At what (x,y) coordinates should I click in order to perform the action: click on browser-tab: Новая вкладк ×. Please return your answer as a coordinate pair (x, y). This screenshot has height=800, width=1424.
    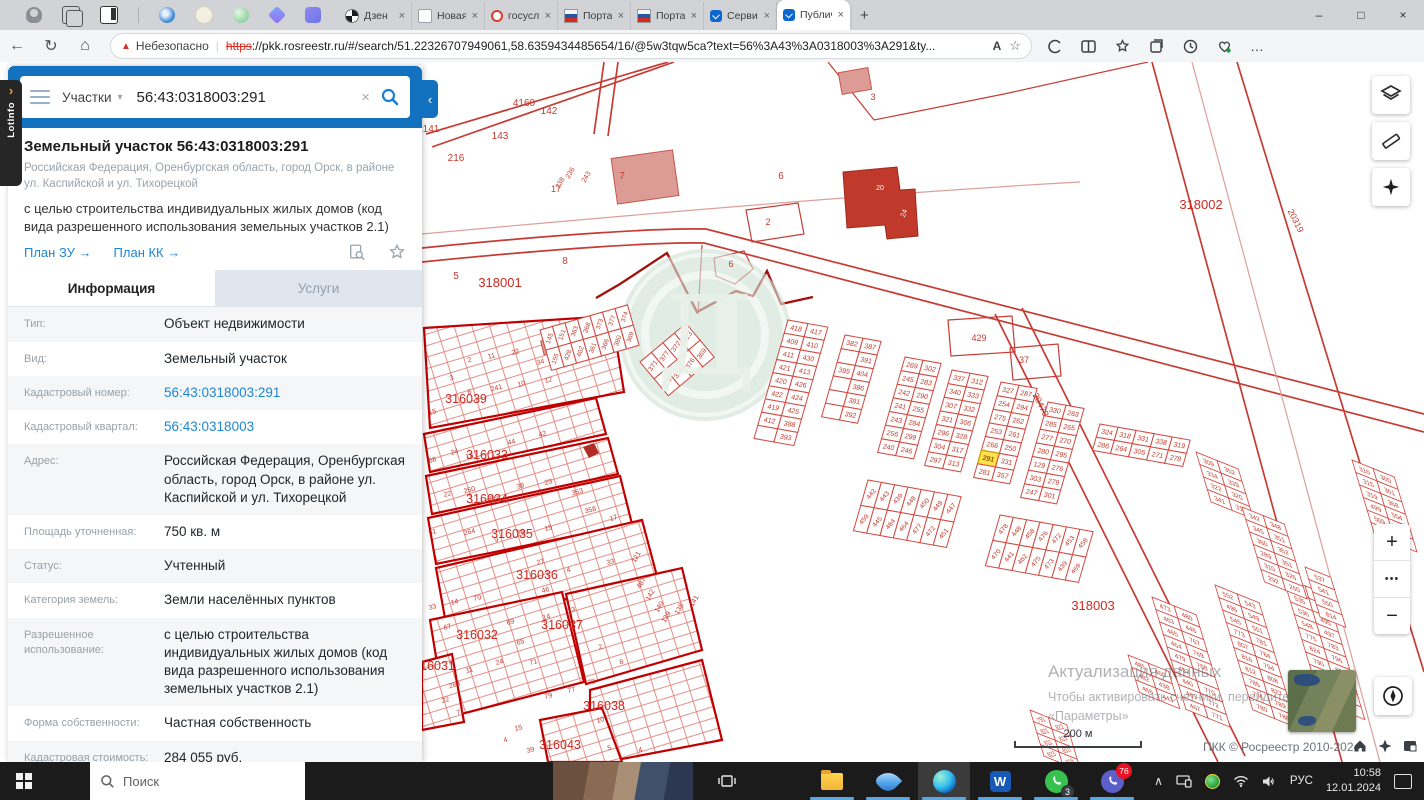
    Looking at the image, I should click on (448, 16).